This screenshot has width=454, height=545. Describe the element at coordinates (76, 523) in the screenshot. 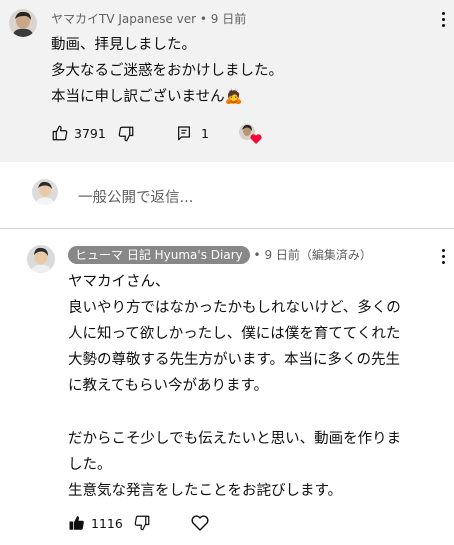

I see `thumbs-up-filled-icon` at that location.